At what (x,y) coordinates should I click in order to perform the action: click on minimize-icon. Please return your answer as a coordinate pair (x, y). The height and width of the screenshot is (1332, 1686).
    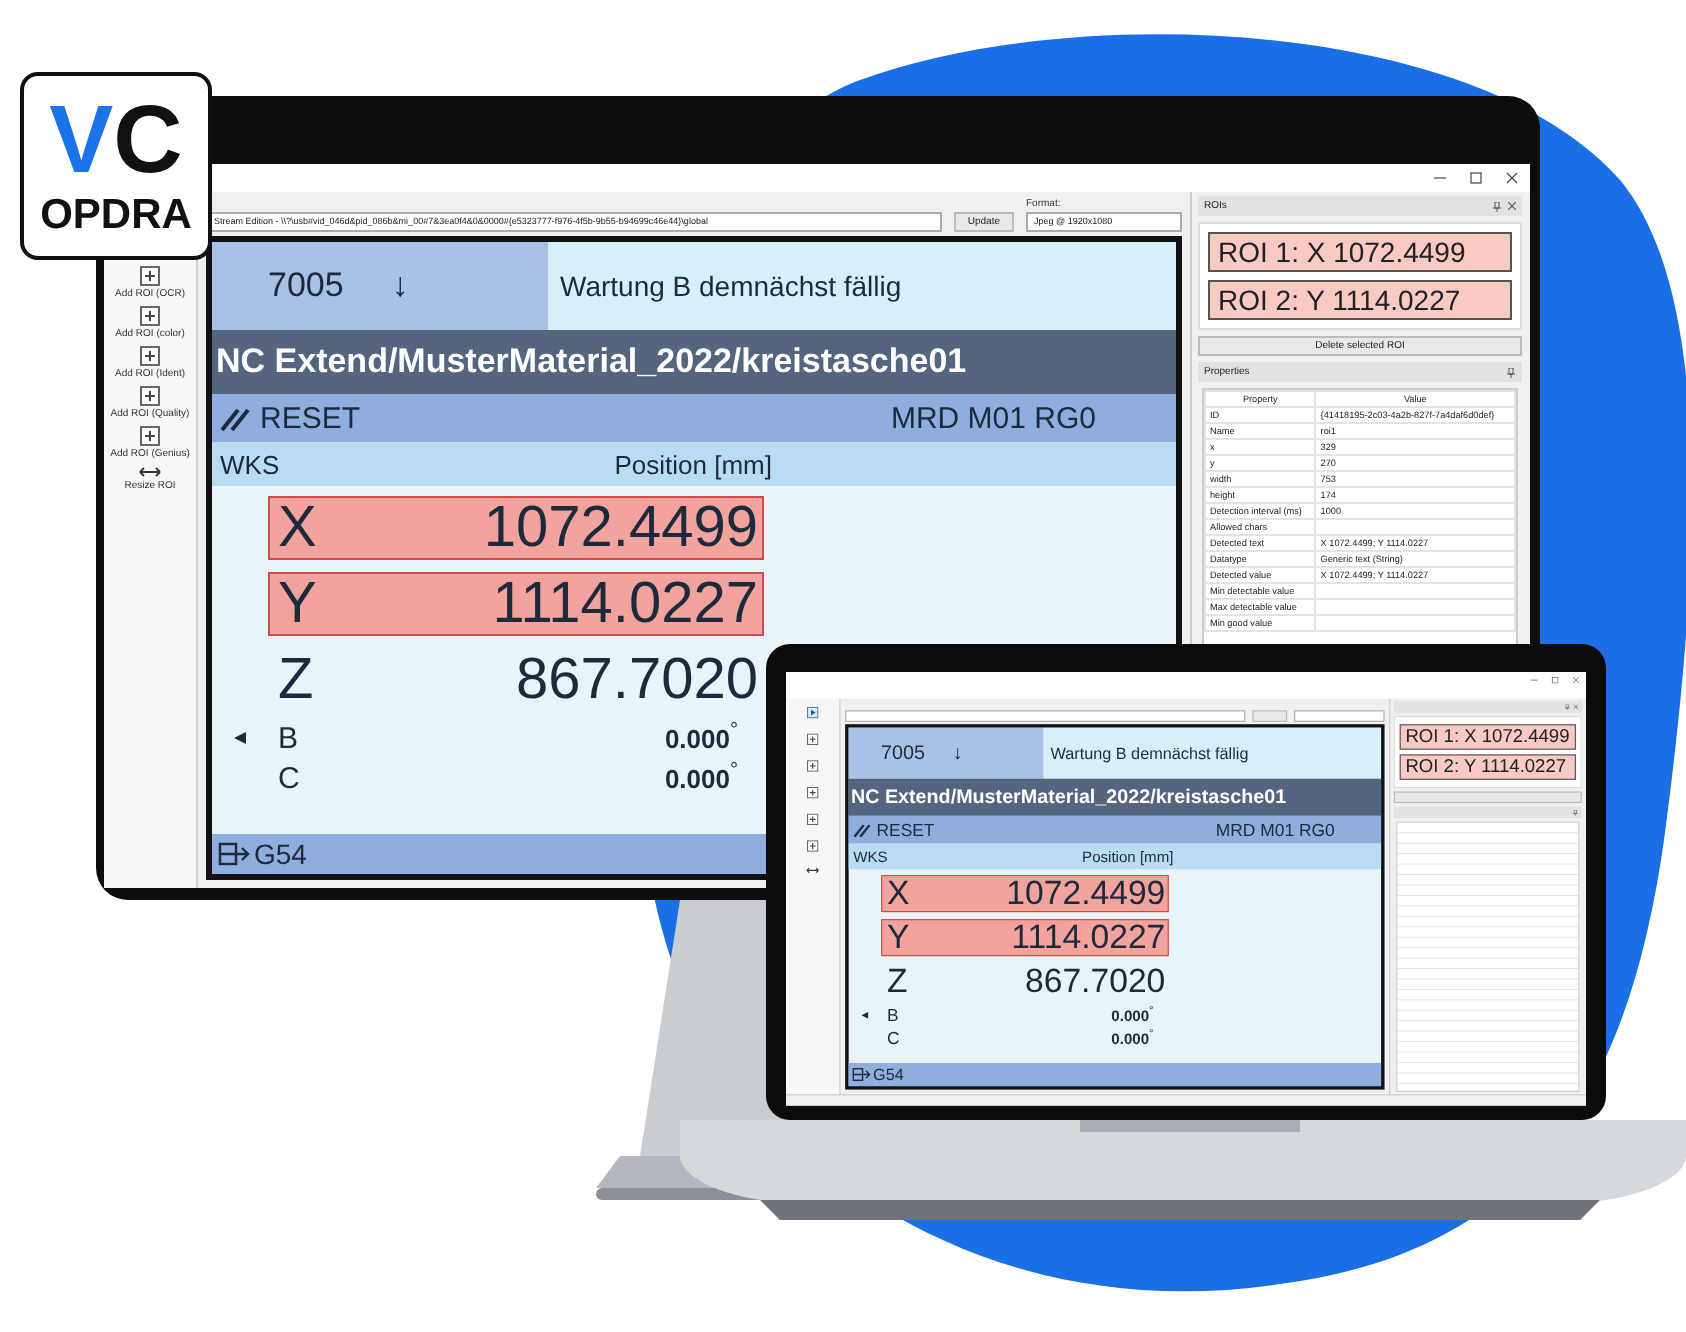
    Looking at the image, I should click on (1440, 178).